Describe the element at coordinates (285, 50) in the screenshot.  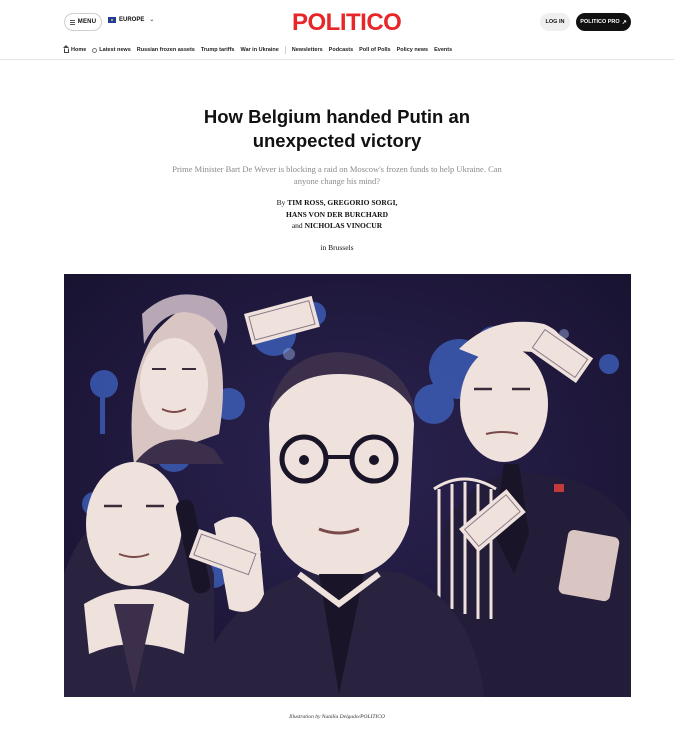
I see `nav-divider` at that location.